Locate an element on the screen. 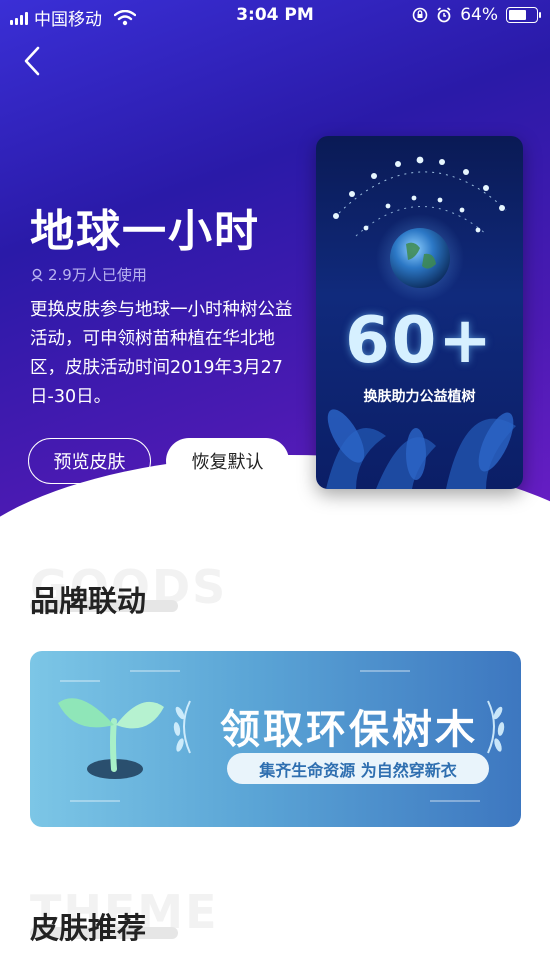 The image size is (550, 978). battery-icon is located at coordinates (523, 15).